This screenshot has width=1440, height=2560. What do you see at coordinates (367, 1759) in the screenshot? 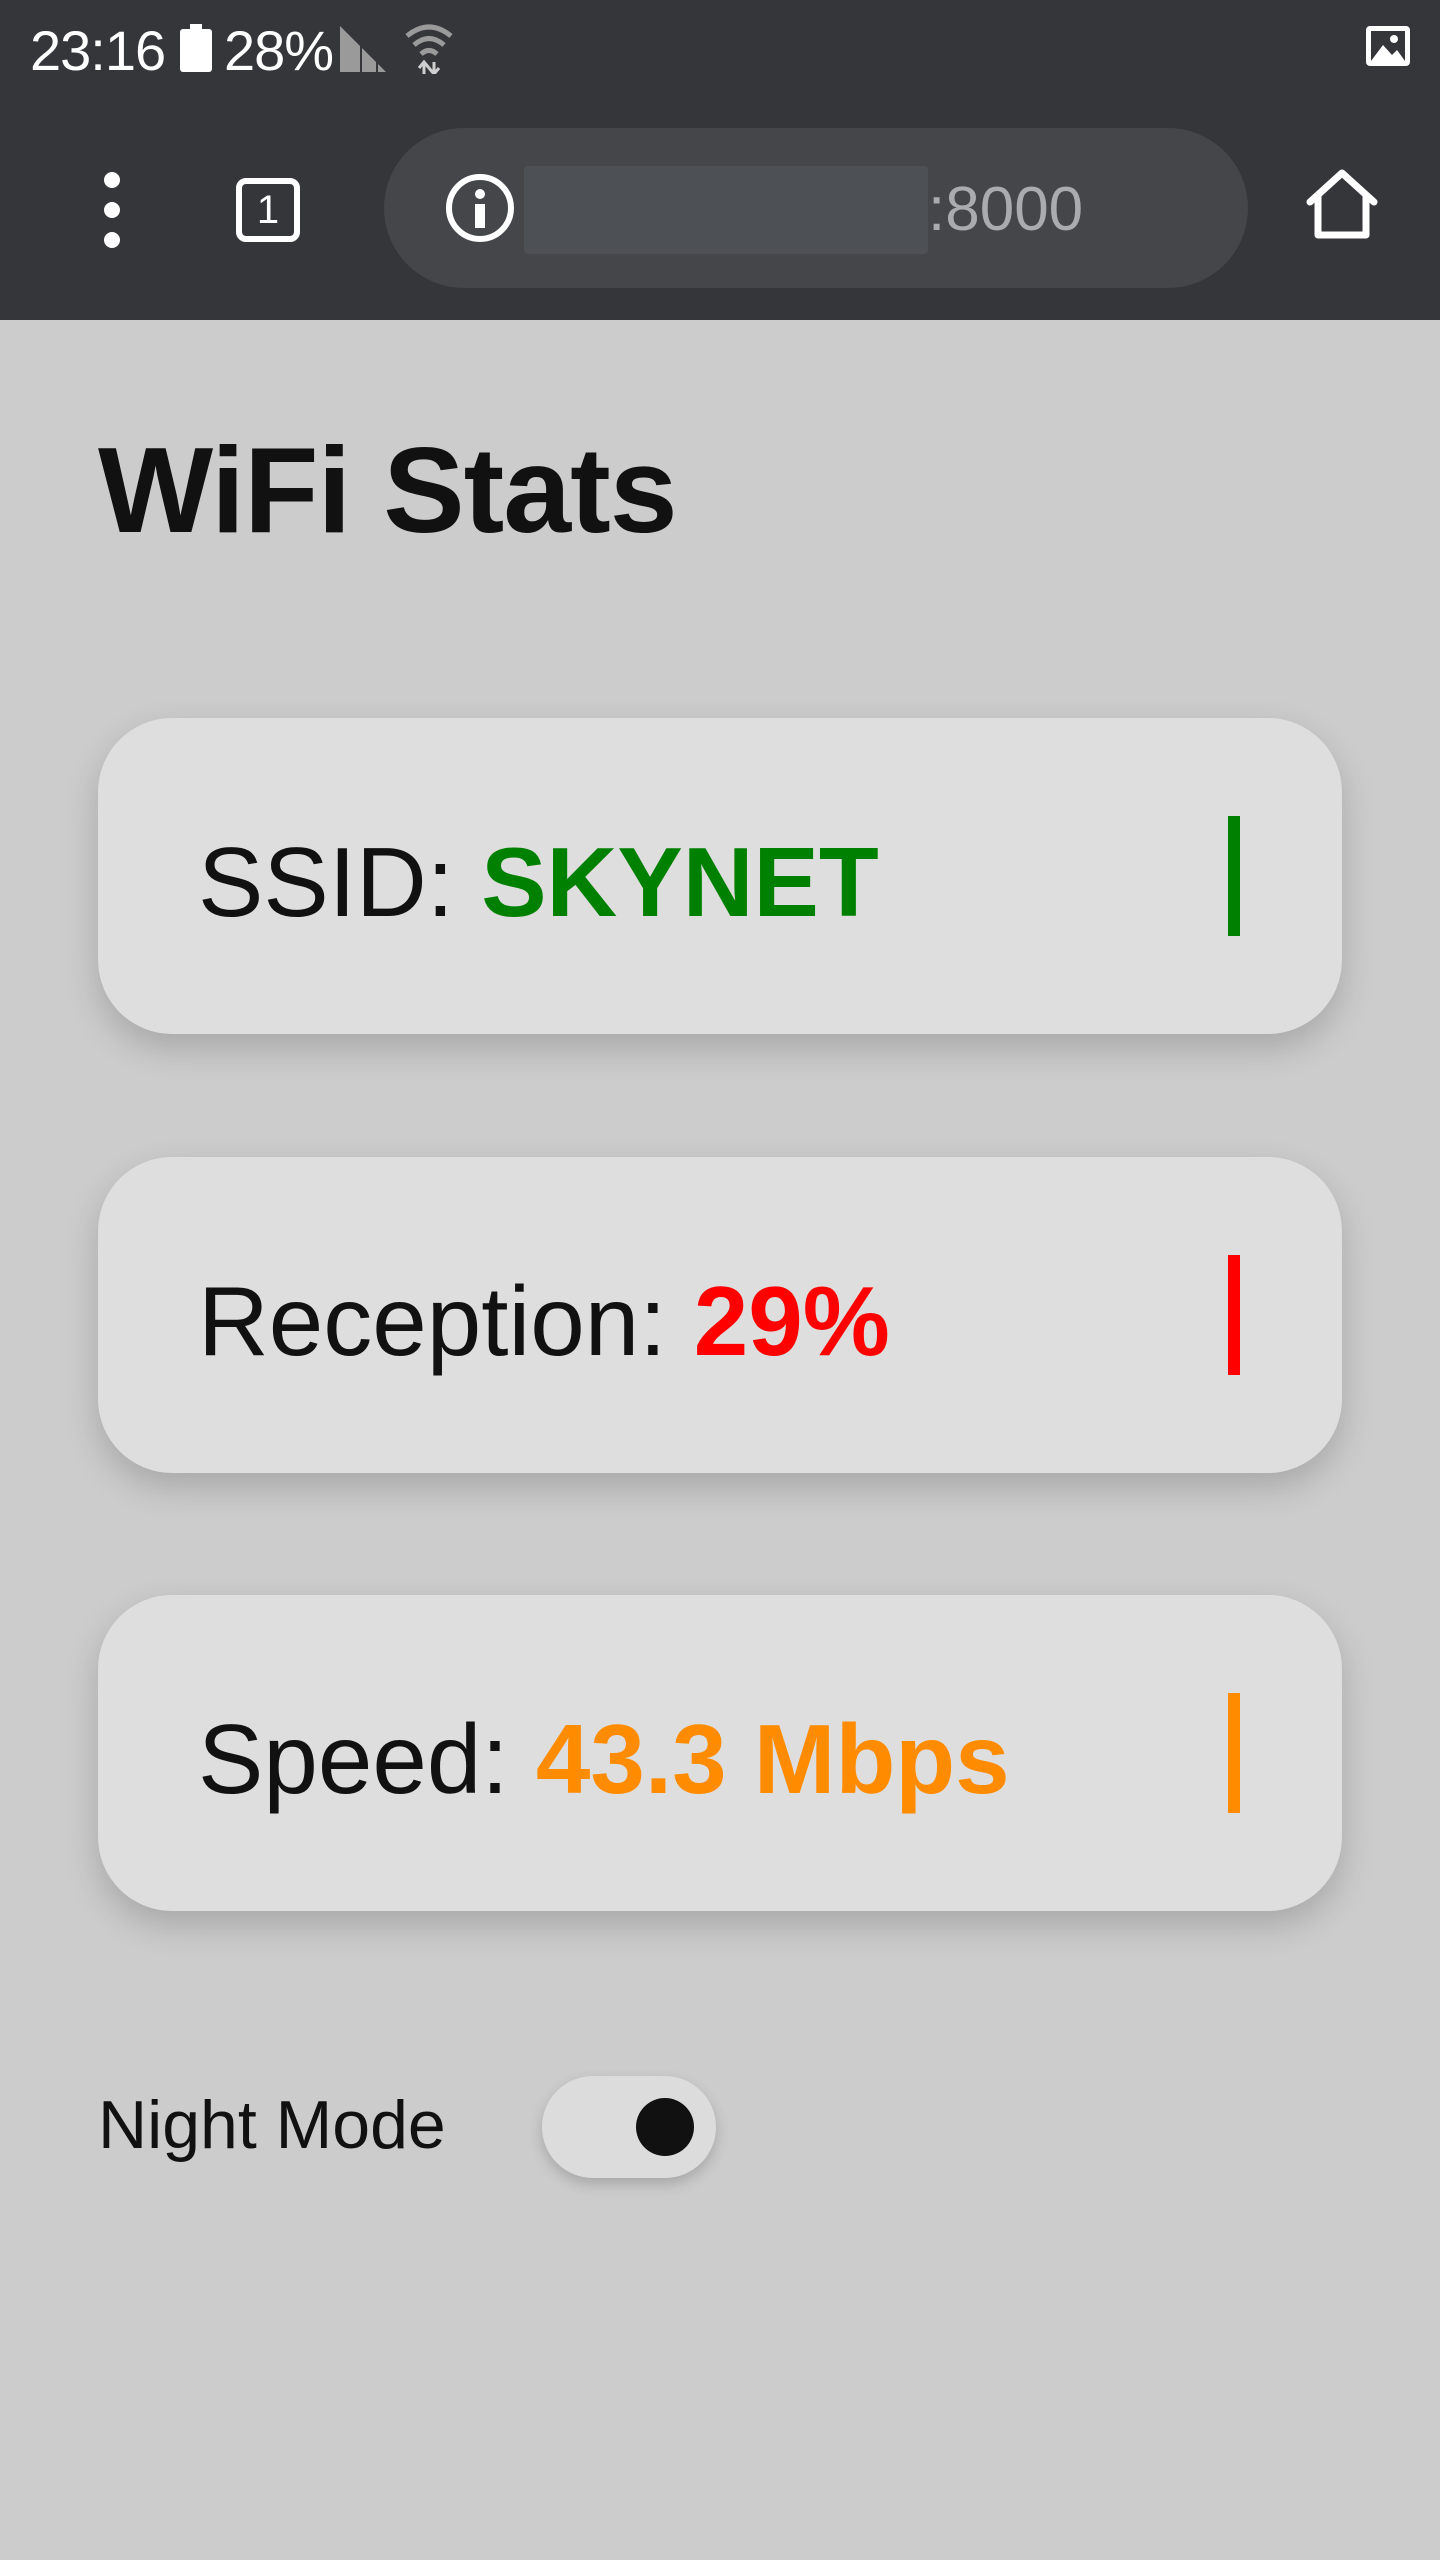
I see `speed-label: Speed:` at bounding box center [367, 1759].